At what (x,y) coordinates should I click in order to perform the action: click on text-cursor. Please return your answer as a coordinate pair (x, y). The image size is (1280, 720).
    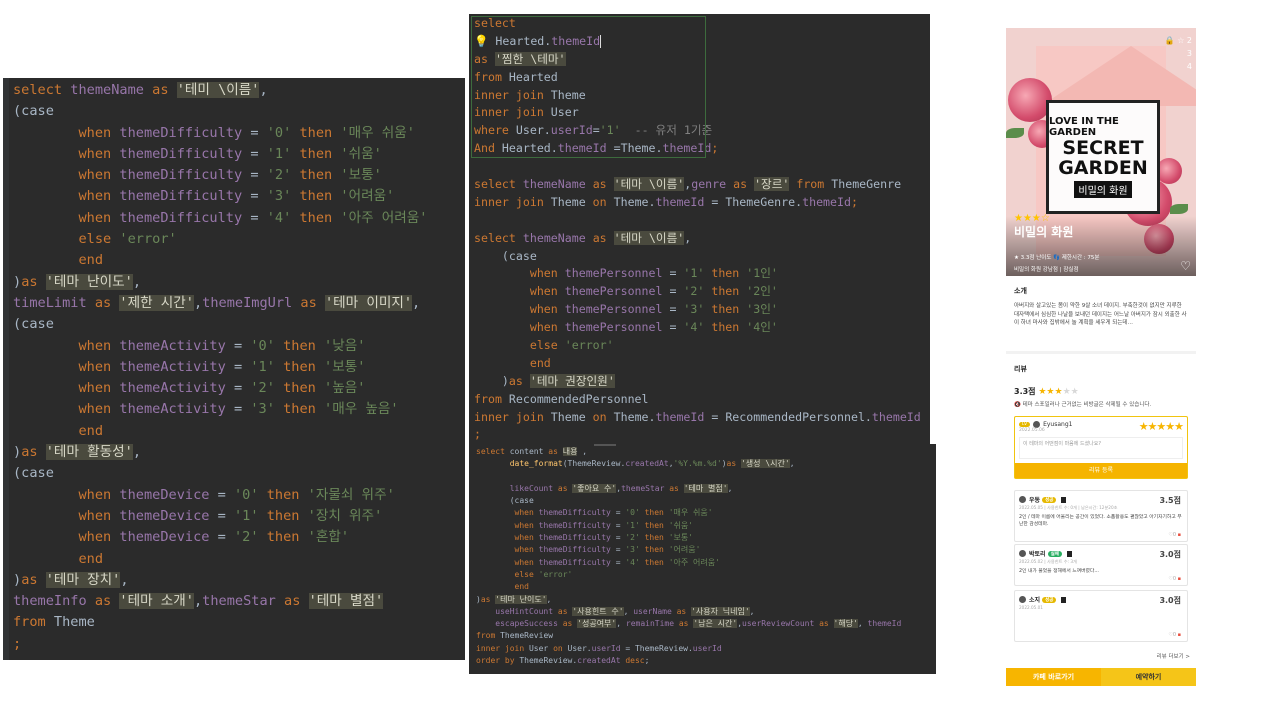
    Looking at the image, I should click on (601, 41).